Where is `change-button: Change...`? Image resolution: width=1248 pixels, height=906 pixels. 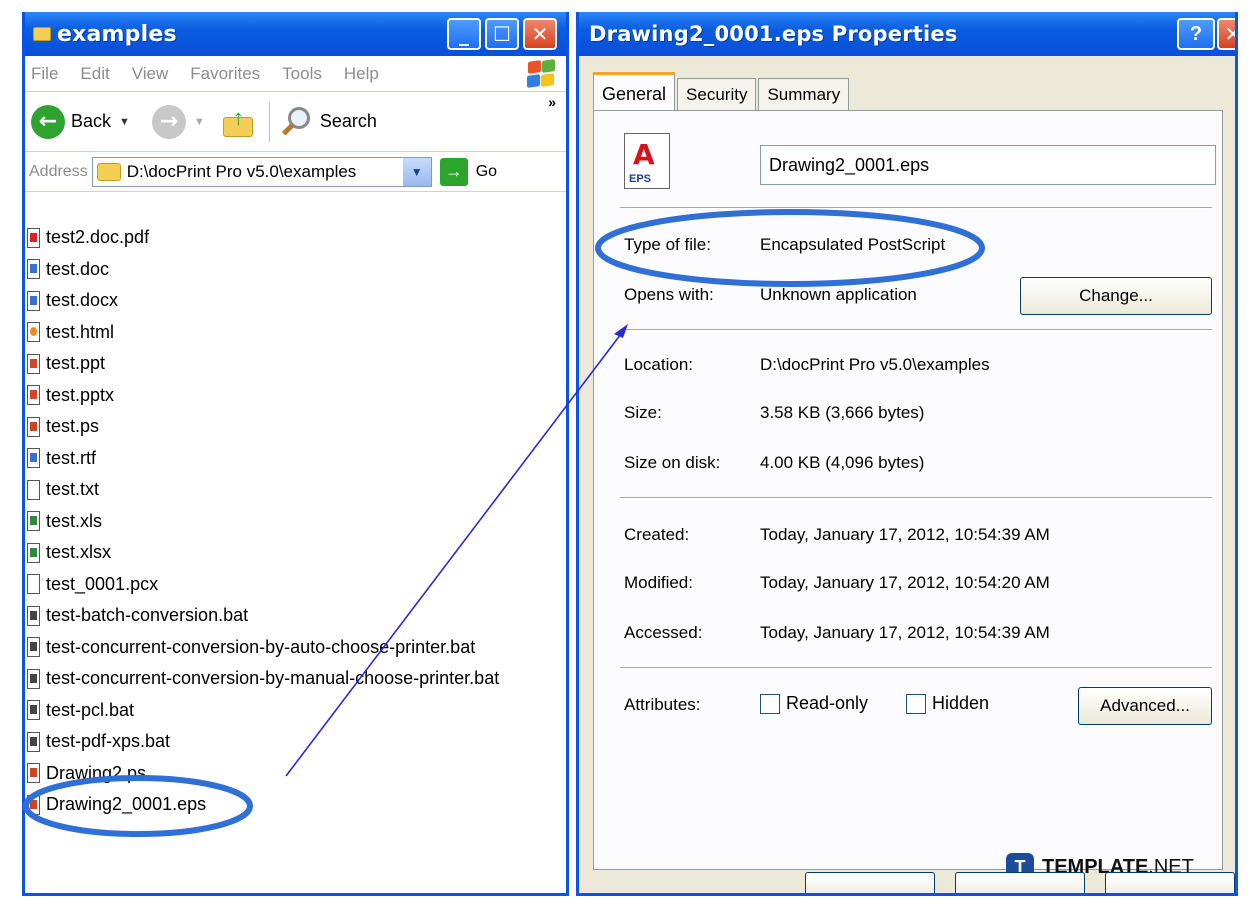
change-button: Change... is located at coordinates (1116, 296).